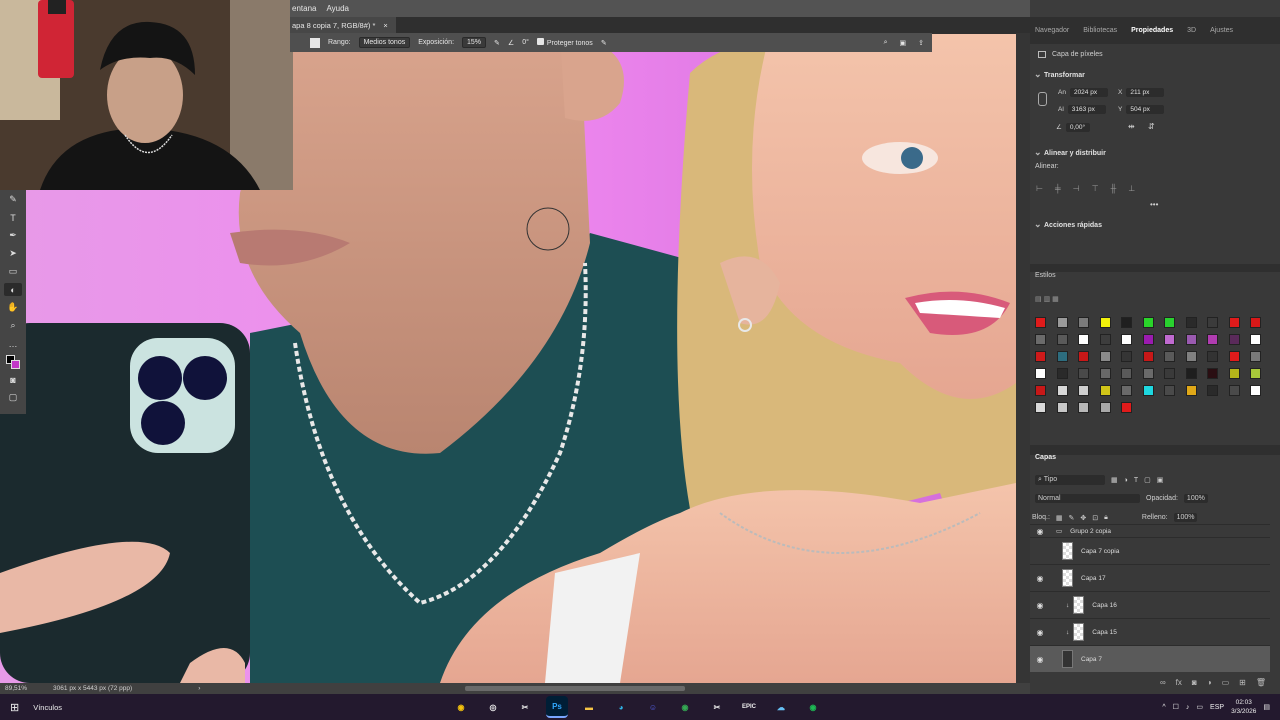  Describe the element at coordinates (921, 43) in the screenshot. I see `share-icon: ⇪` at that location.